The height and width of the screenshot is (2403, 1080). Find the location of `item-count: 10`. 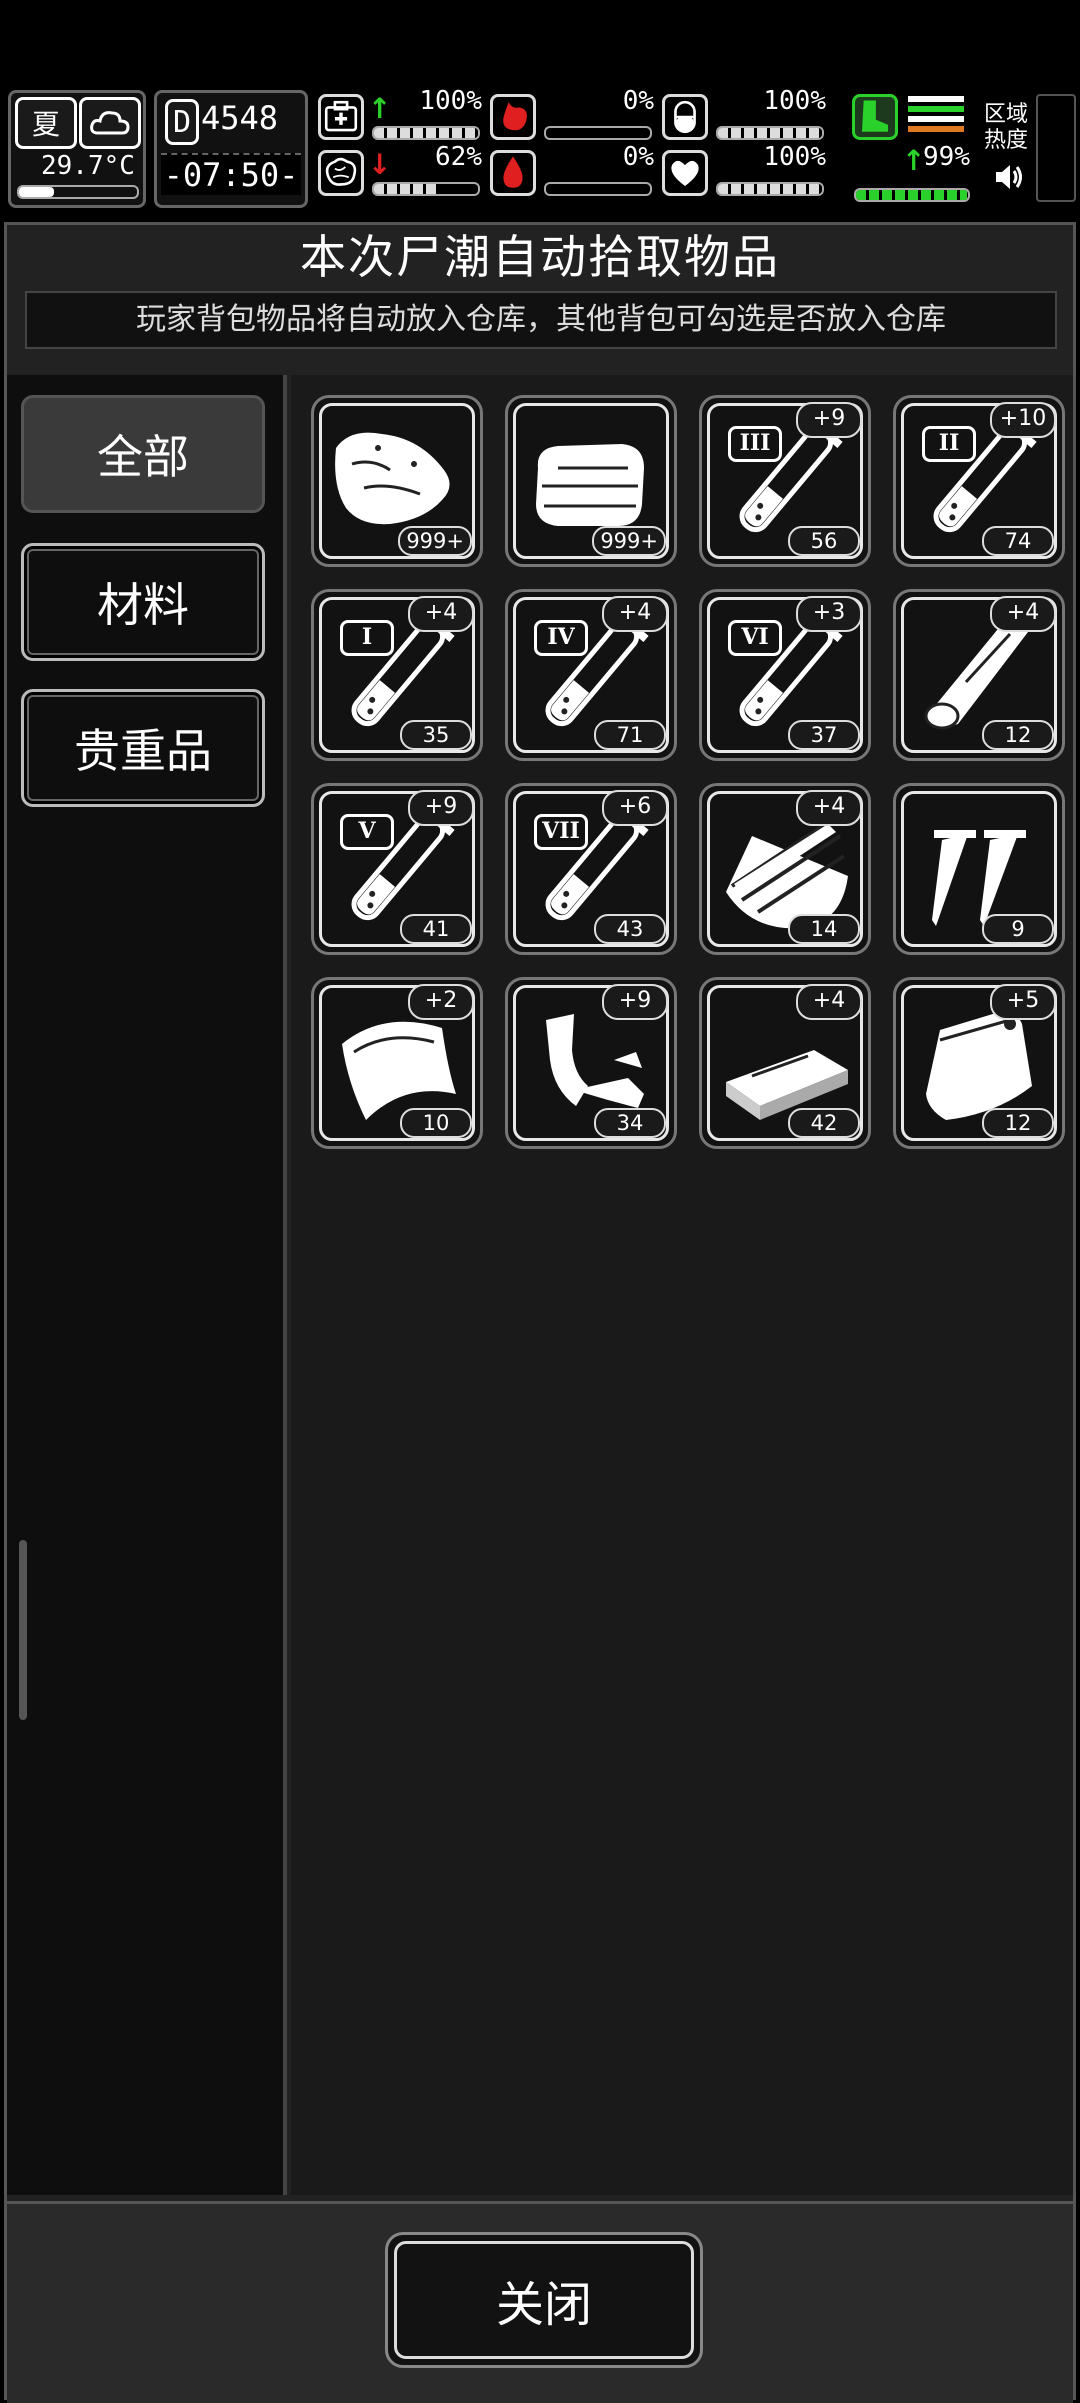

item-count: 10 is located at coordinates (436, 1123).